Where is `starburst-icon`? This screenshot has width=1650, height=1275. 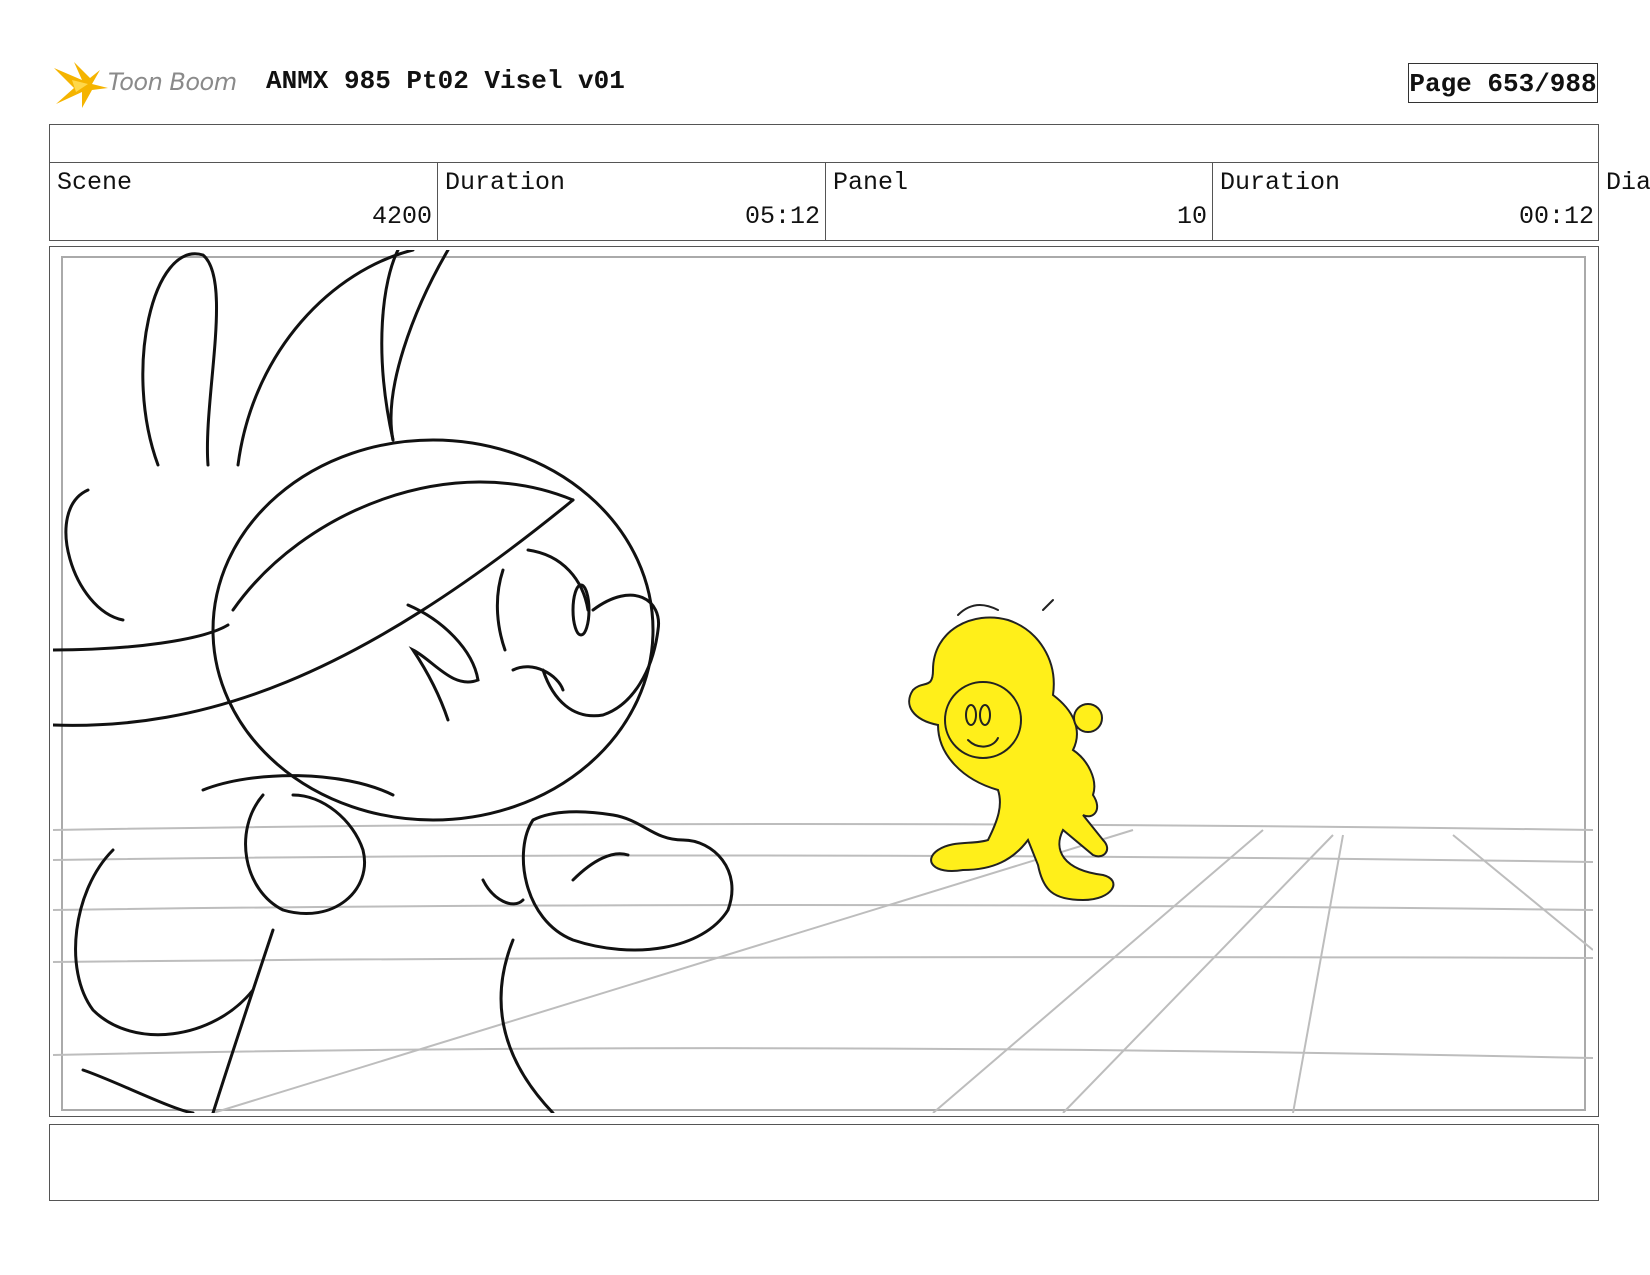 starburst-icon is located at coordinates (81, 85).